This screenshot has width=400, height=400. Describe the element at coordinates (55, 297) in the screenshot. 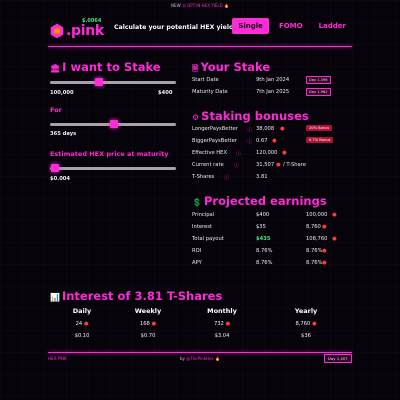

I see `bar-chart-icon: 📊` at that location.